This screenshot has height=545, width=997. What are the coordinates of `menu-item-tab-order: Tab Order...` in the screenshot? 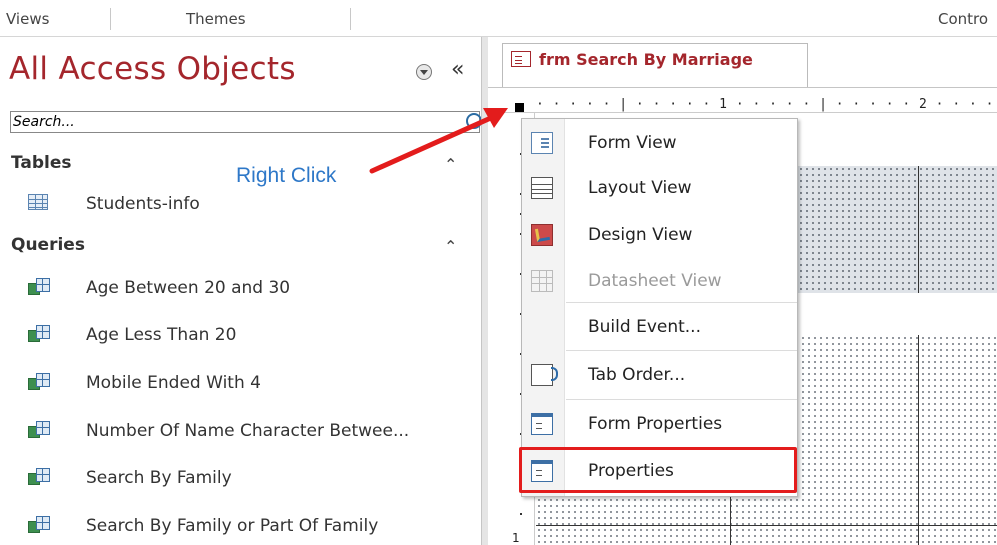 It's located at (659, 375).